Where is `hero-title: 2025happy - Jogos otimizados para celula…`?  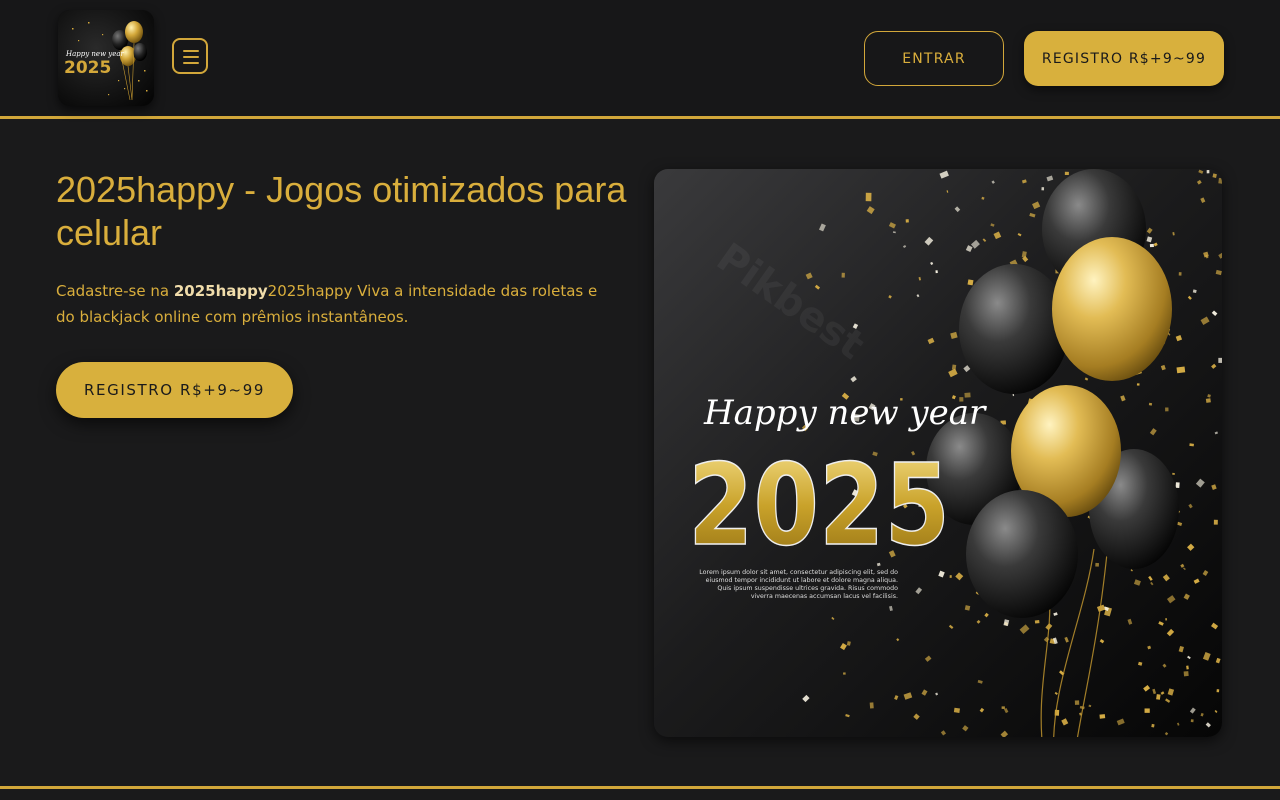 hero-title: 2025happy - Jogos otimizados para celula… is located at coordinates (341, 211).